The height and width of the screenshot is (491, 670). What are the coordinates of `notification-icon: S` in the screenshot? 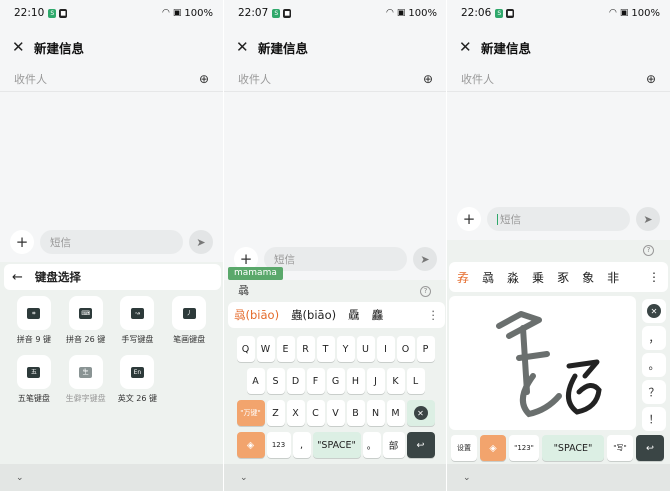 It's located at (276, 13).